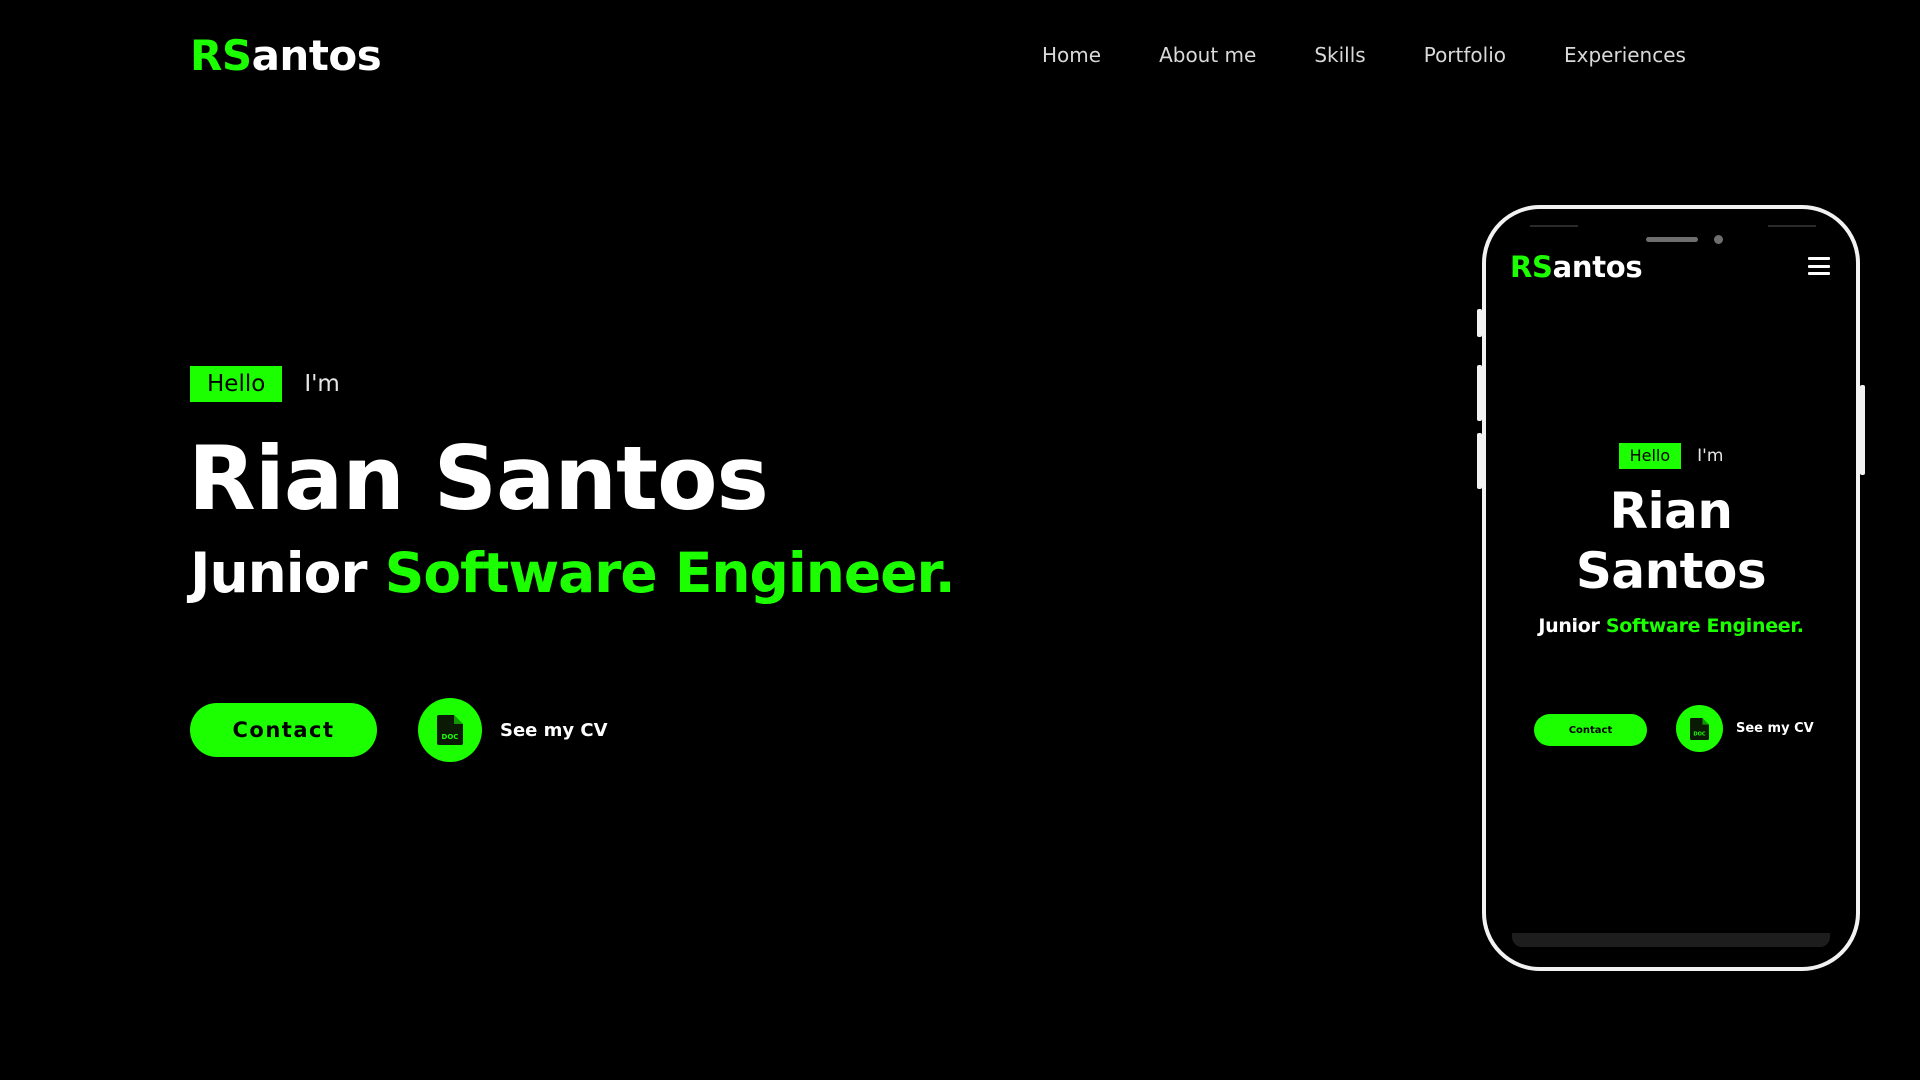  What do you see at coordinates (1819, 266) in the screenshot?
I see `hamburger-menu-icon` at bounding box center [1819, 266].